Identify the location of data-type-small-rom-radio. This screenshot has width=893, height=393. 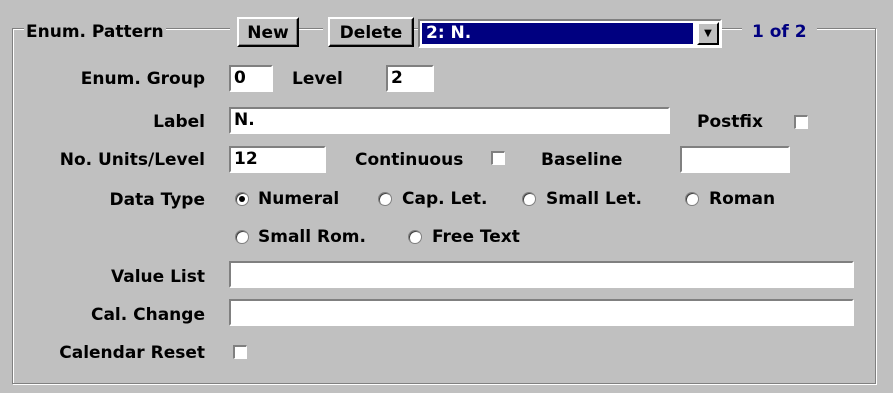
(242, 237).